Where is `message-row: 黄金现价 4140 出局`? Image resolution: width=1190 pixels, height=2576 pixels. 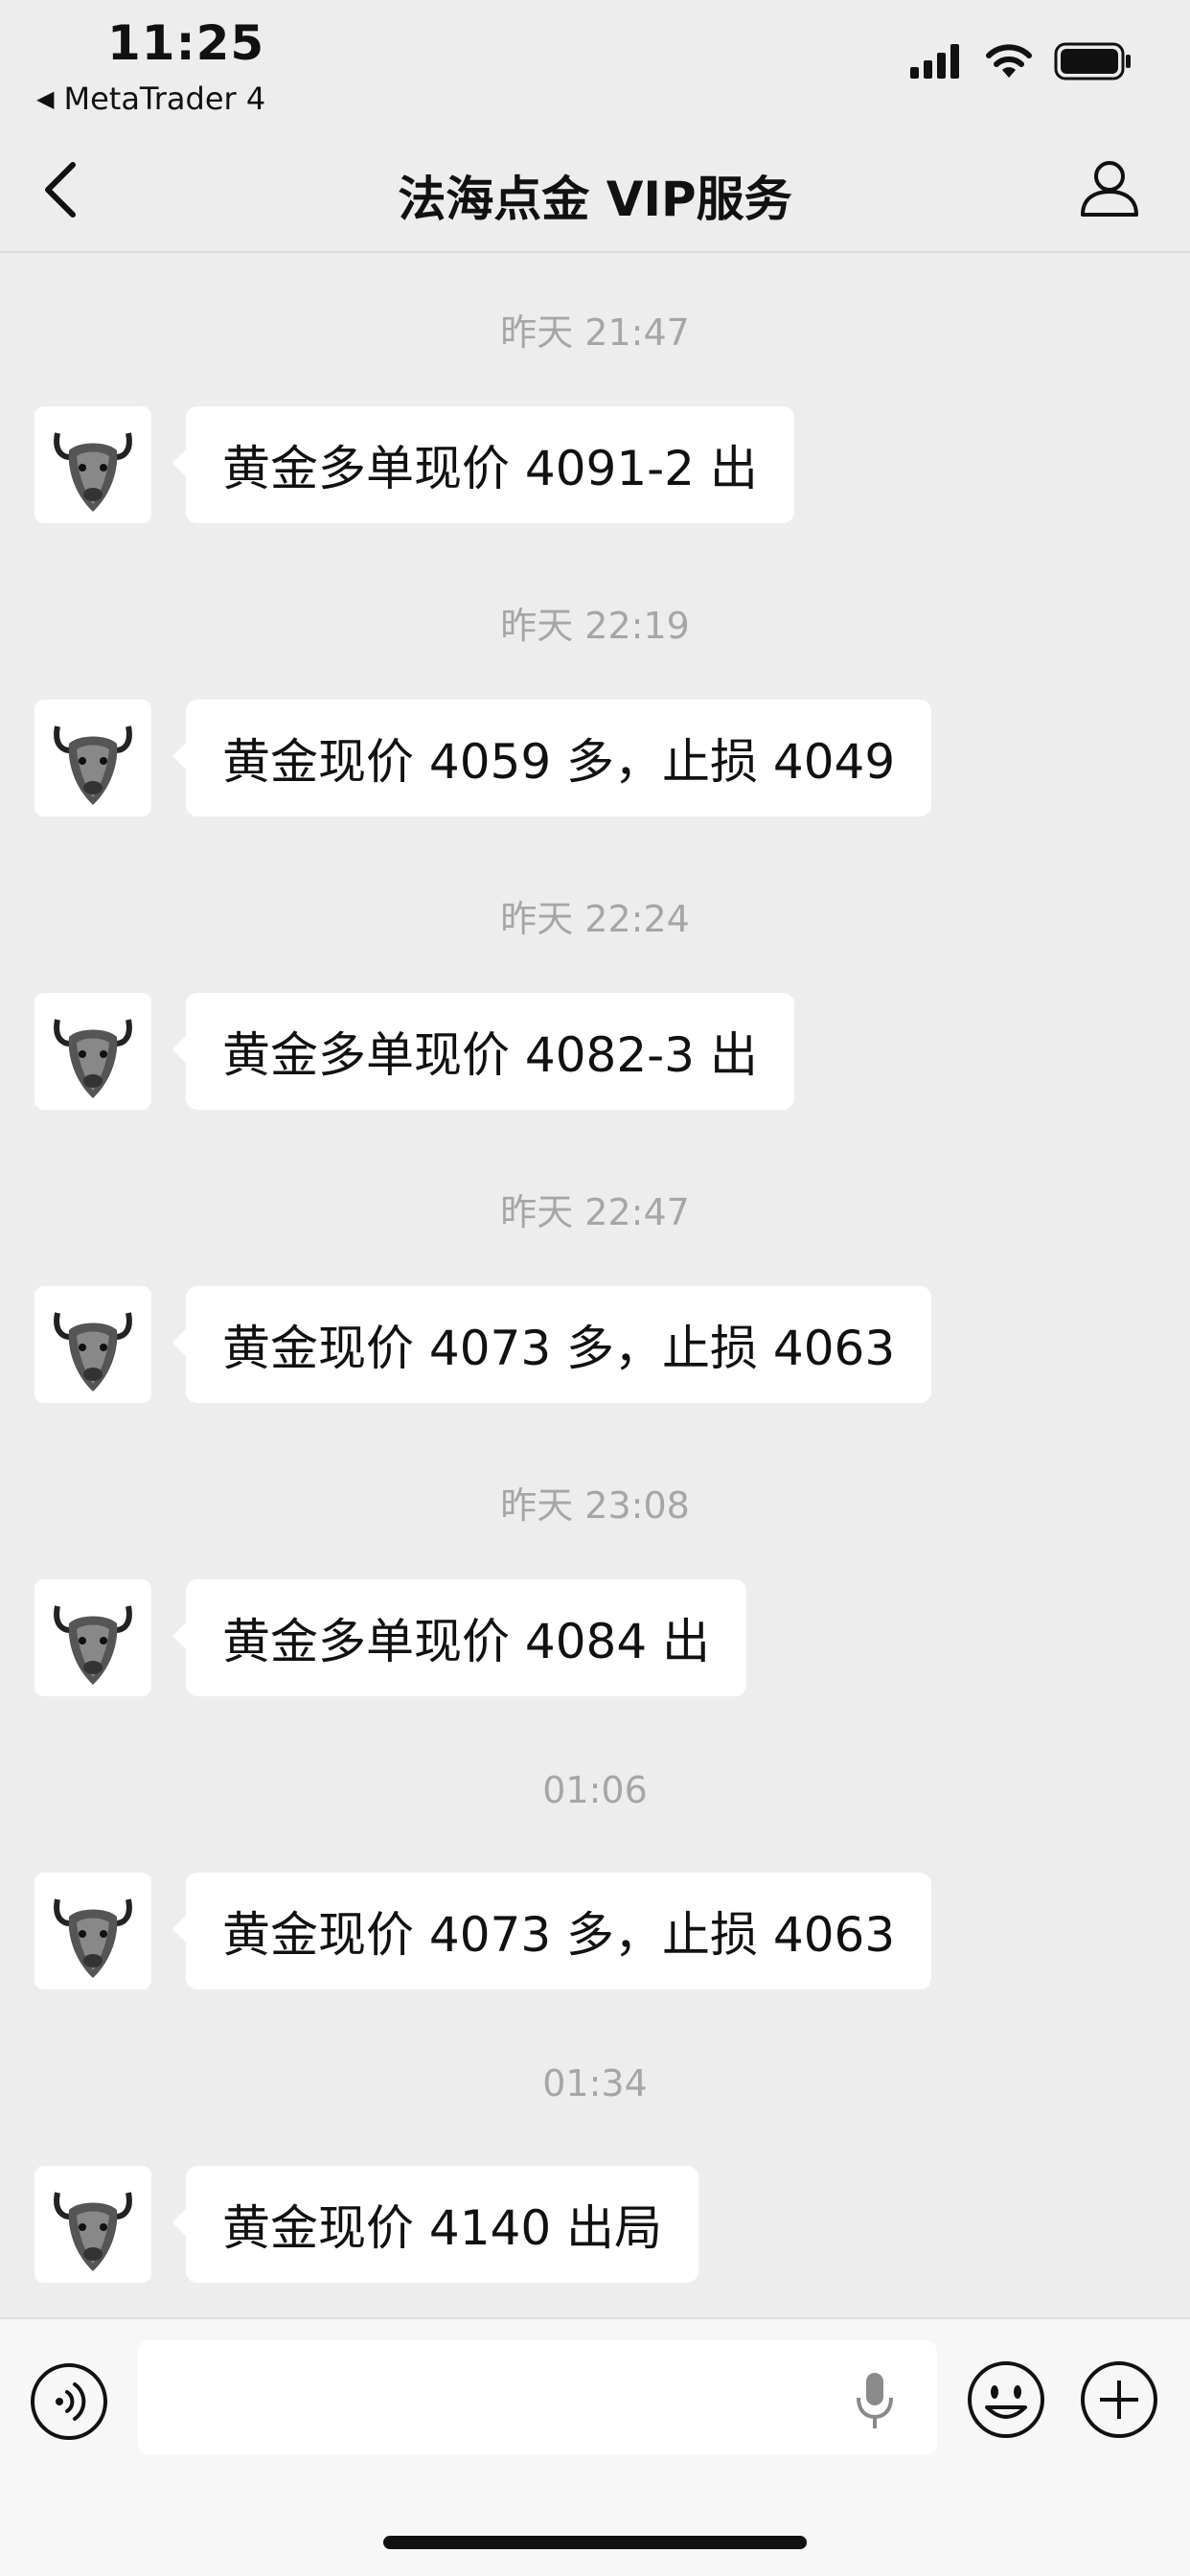
message-row: 黄金现价 4140 出局 is located at coordinates (366, 2225).